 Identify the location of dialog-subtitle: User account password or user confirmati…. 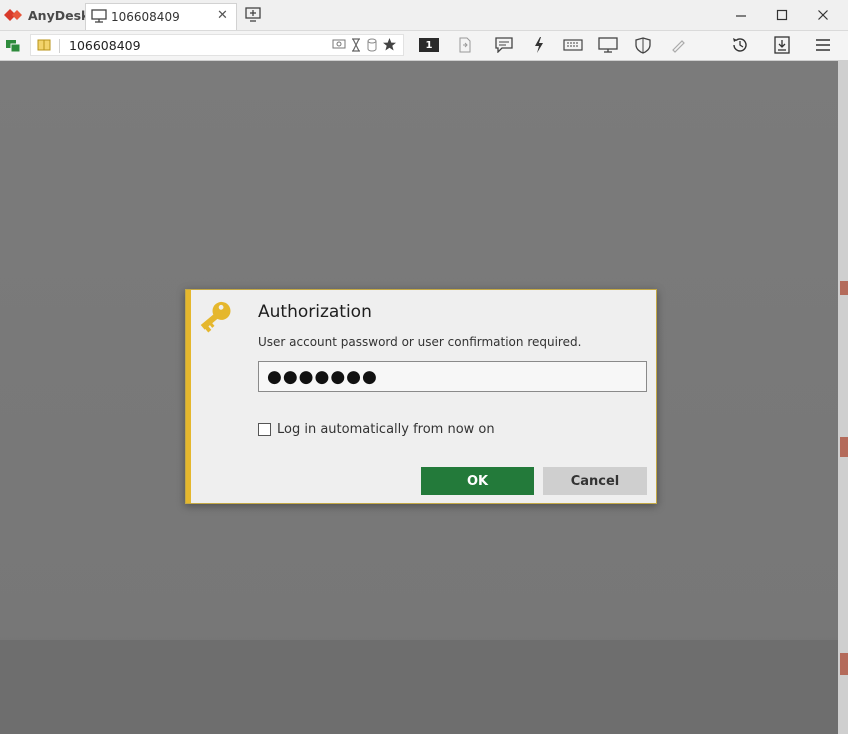
(420, 342).